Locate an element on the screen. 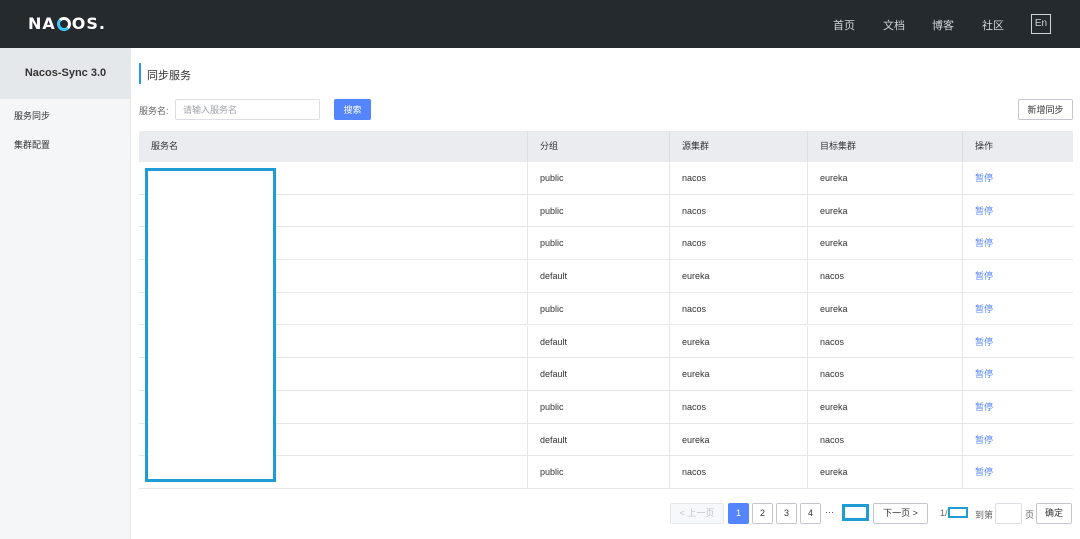 This screenshot has width=1080, height=539. redacted-service-names is located at coordinates (210, 325).